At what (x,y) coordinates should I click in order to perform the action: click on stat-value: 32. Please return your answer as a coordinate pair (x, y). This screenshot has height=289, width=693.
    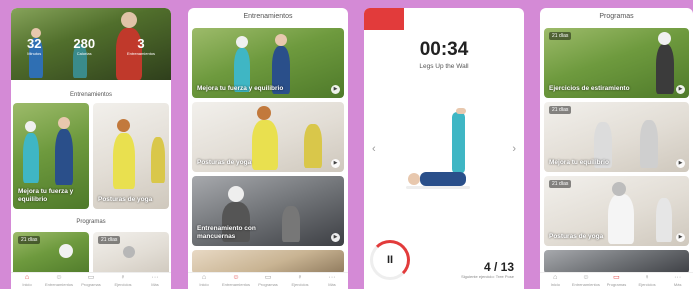
    Looking at the image, I should click on (34, 43).